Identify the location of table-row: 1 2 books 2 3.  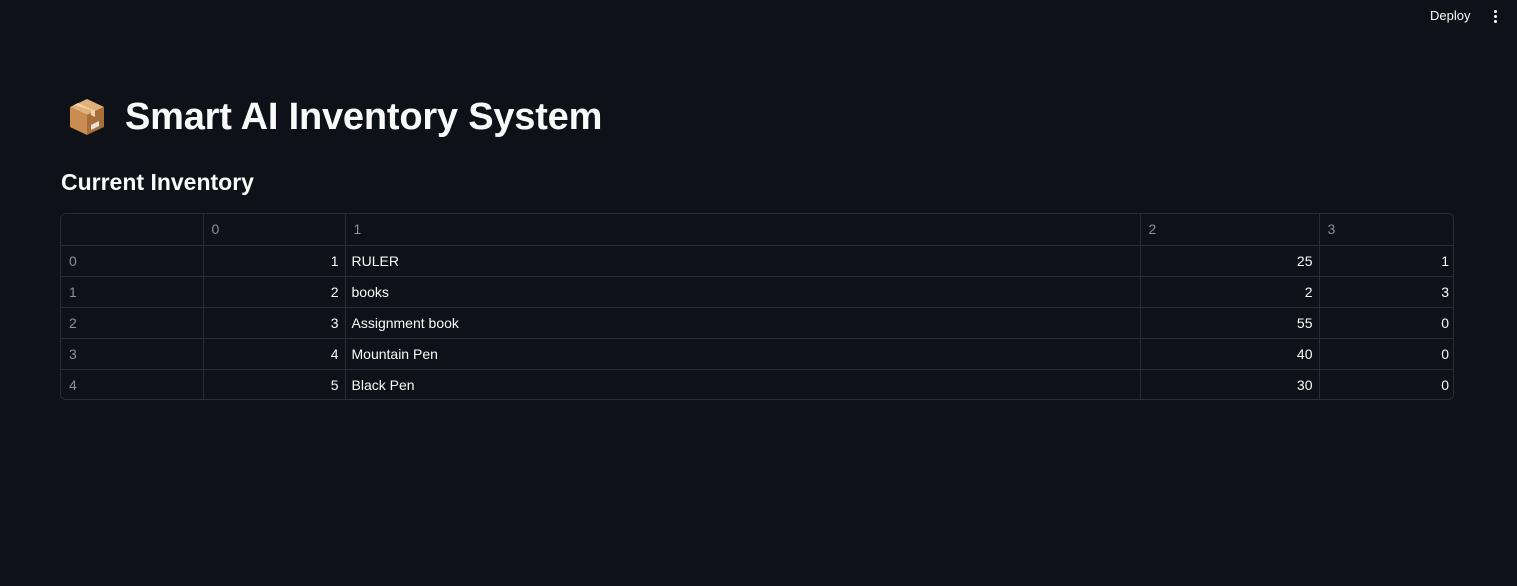
(757, 292).